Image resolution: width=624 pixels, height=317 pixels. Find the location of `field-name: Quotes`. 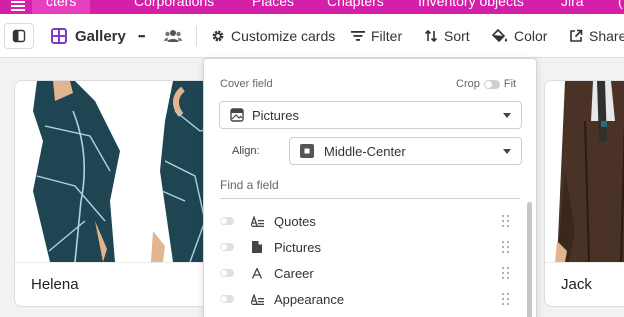

field-name: Quotes is located at coordinates (295, 221).